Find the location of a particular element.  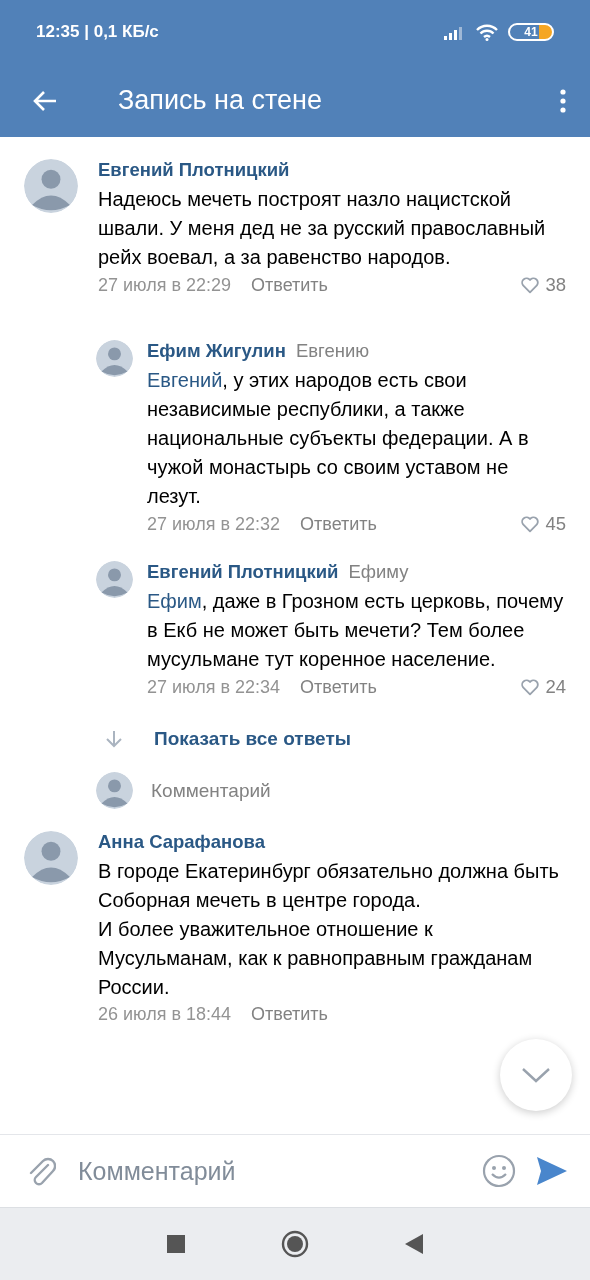

emoji-button is located at coordinates (499, 1171).